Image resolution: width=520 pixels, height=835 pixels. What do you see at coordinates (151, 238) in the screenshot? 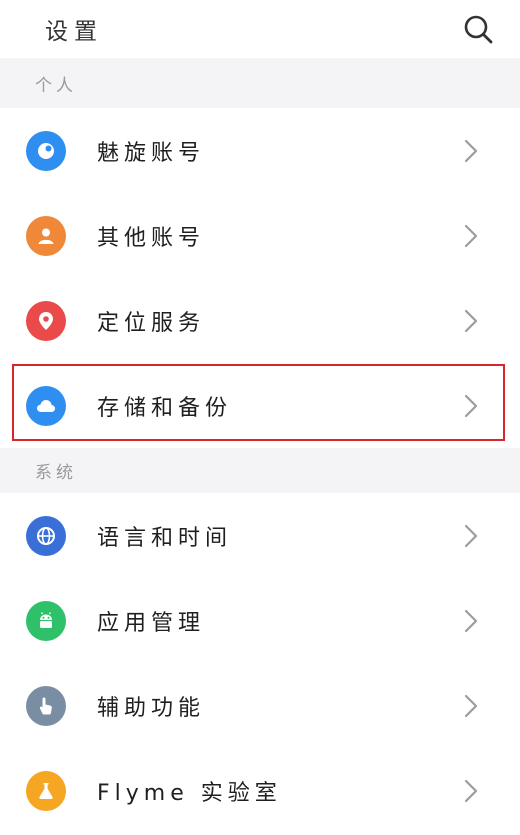
I see `settings-item-label: 其他账号` at bounding box center [151, 238].